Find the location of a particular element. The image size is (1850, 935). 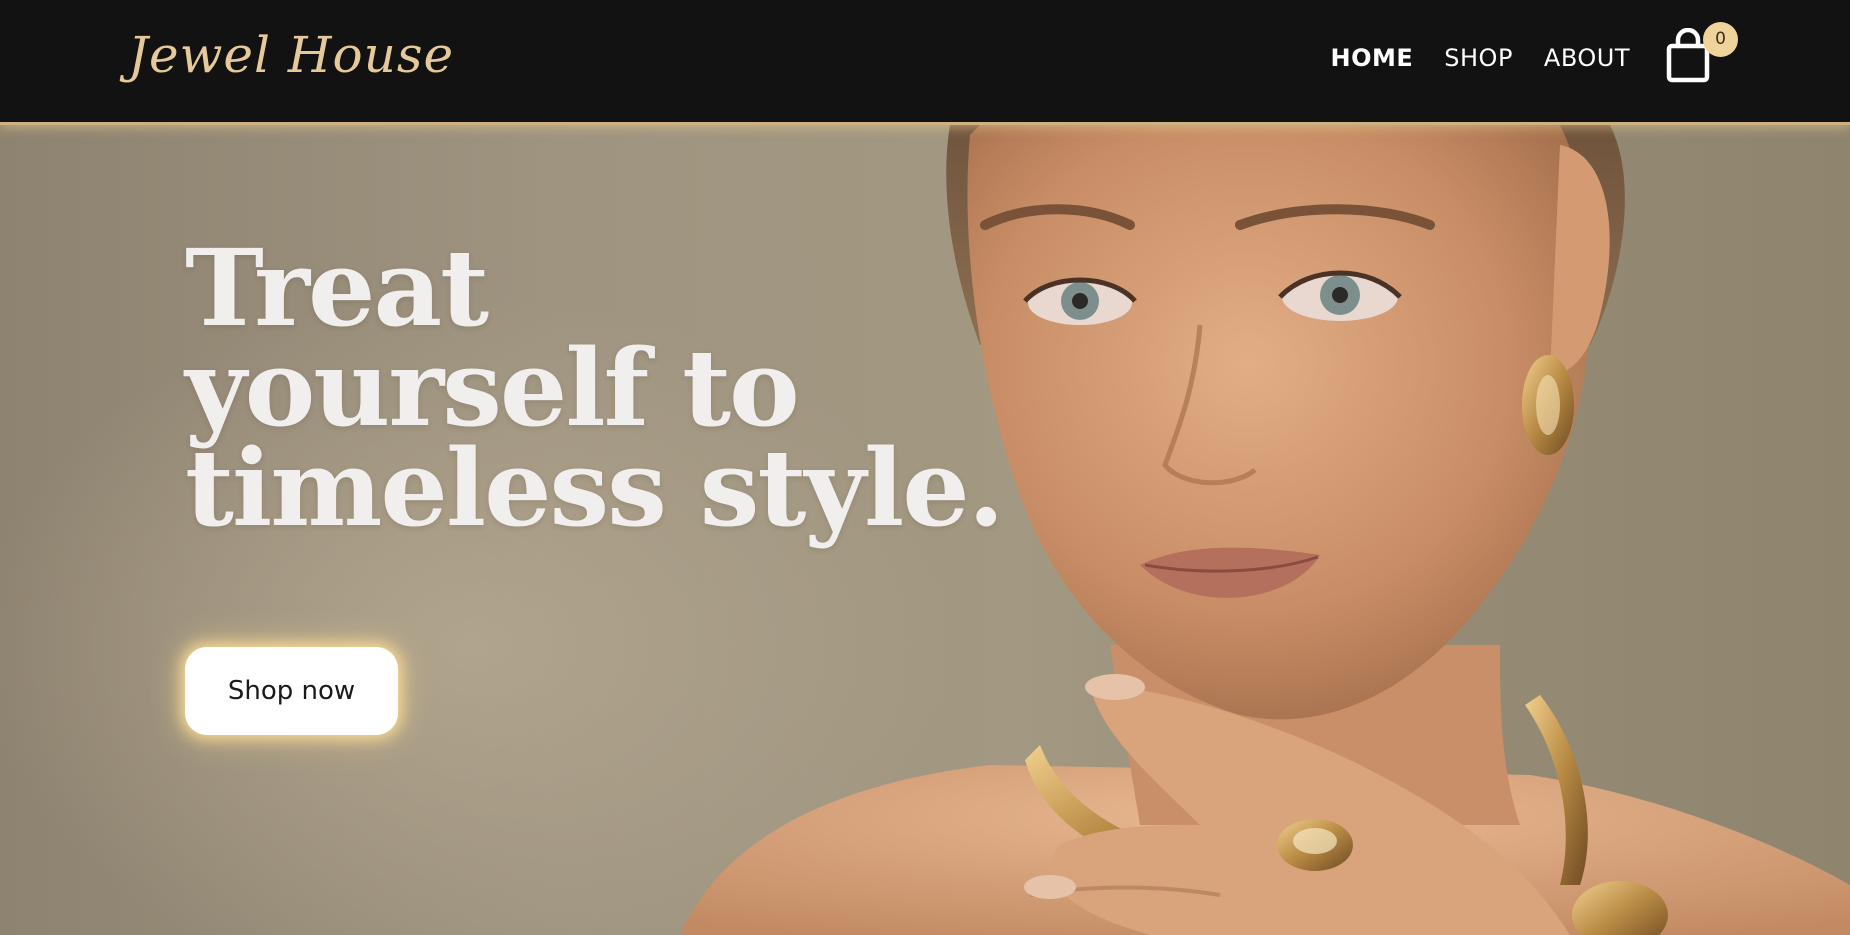

site-header: Jewel House HOME SHOP ABOUT 0 is located at coordinates (925, 62).